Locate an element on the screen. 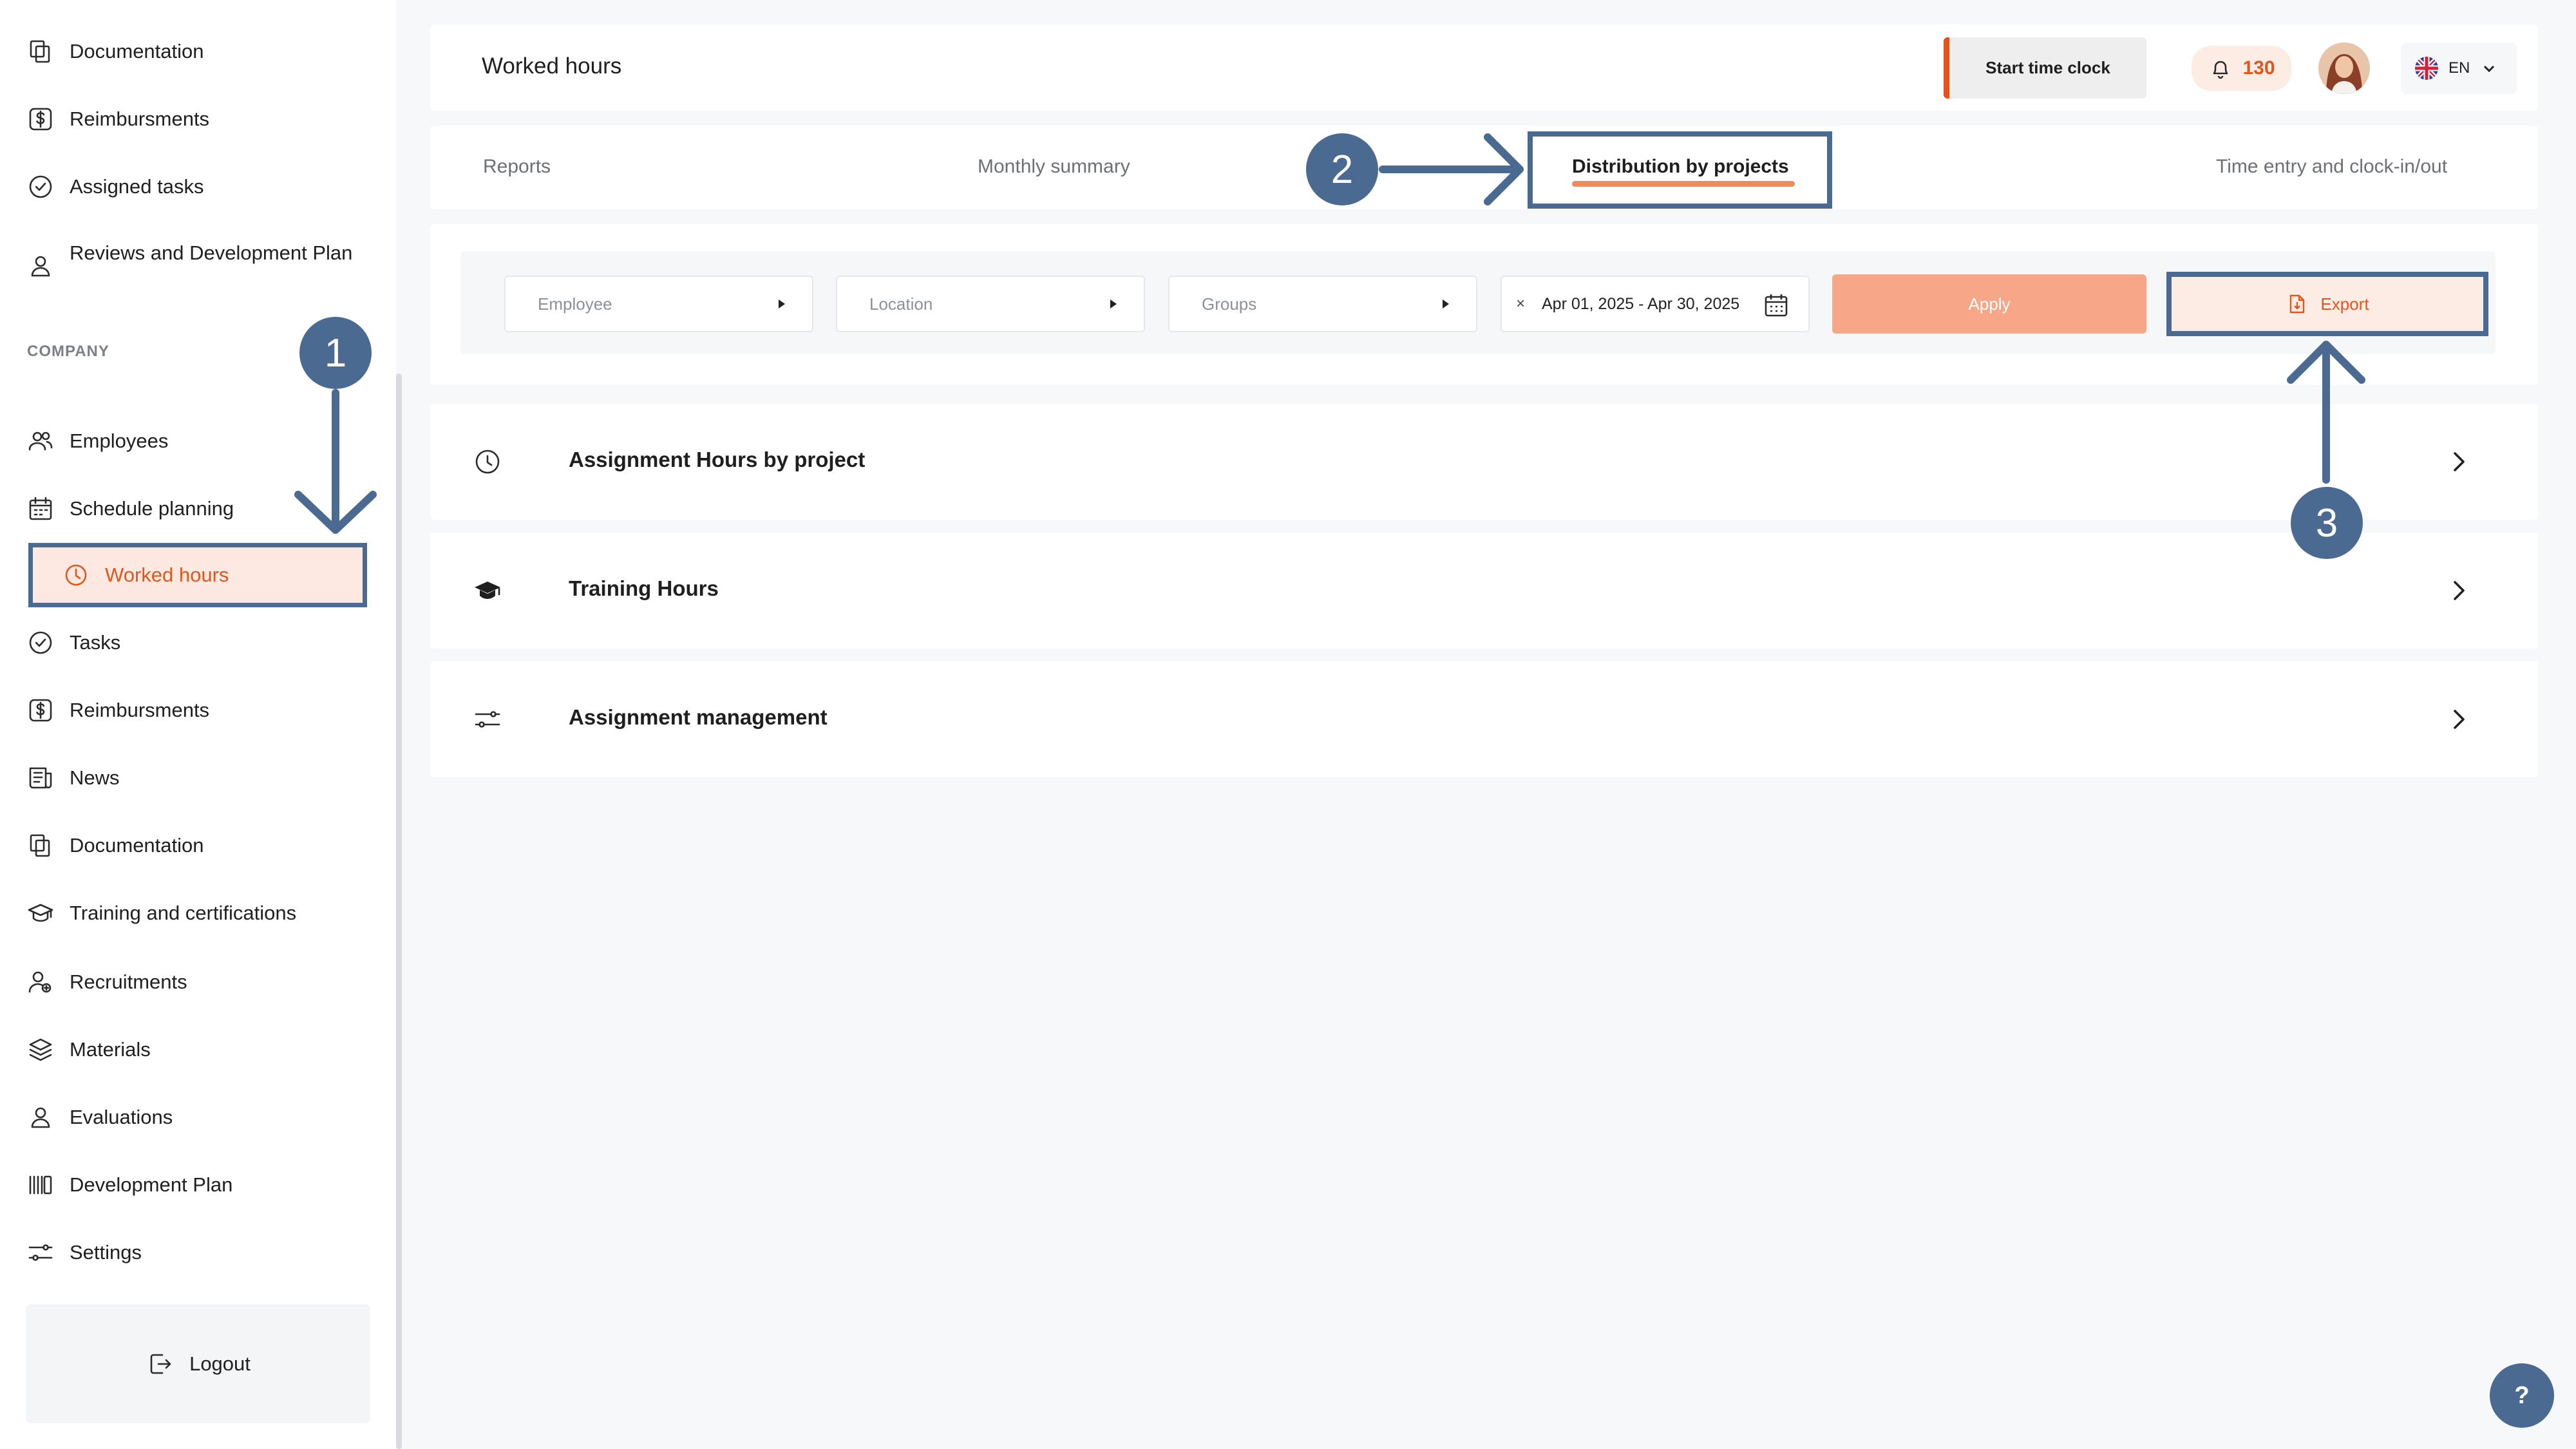 Image resolution: width=2576 pixels, height=1449 pixels. layers-icon is located at coordinates (40, 1049).